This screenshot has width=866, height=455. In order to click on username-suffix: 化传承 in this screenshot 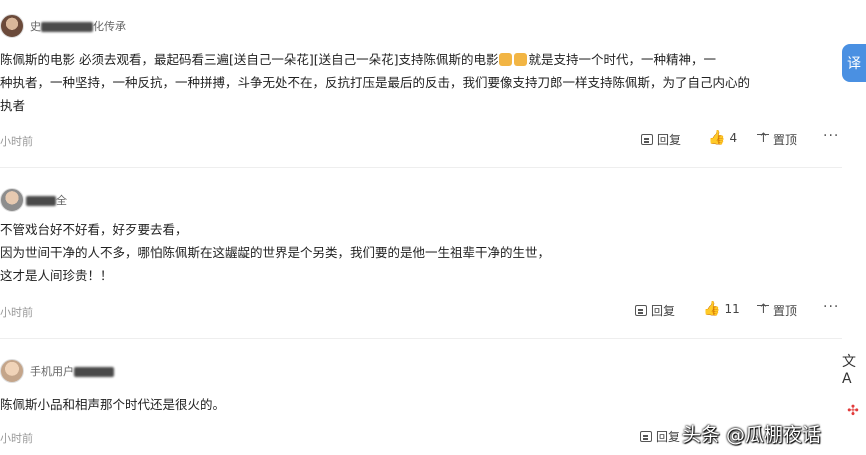, I will do `click(109, 26)`.